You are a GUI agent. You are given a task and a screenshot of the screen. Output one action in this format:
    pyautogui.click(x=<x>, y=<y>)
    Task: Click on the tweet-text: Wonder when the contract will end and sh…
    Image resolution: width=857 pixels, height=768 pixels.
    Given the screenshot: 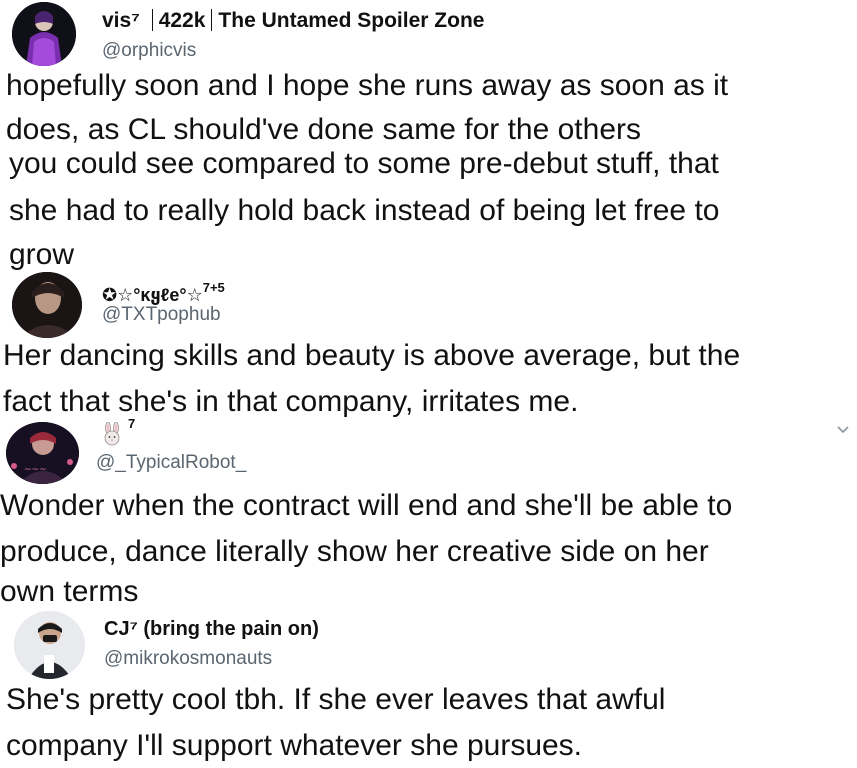 What is the action you would take?
    pyautogui.click(x=366, y=549)
    